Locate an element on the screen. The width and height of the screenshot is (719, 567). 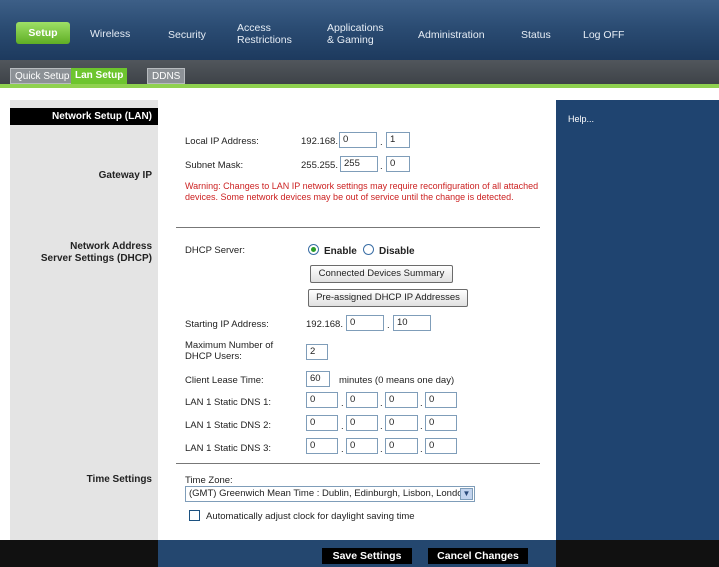
subnet-prefix: 255.255. is located at coordinates (319, 165).